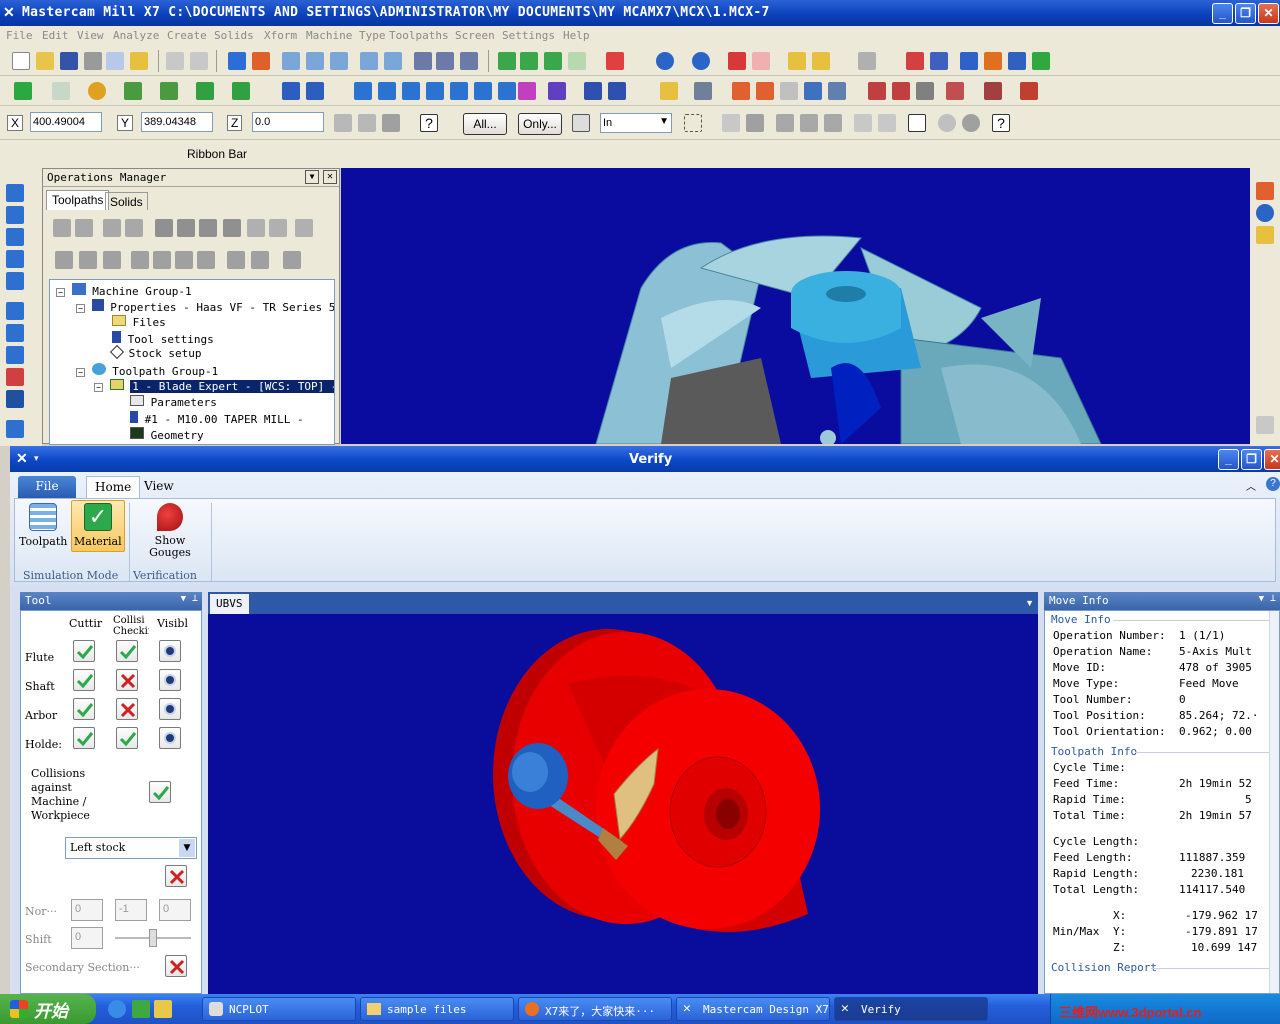 The width and height of the screenshot is (1280, 1024). I want to click on chamfer-icon, so click(169, 91).